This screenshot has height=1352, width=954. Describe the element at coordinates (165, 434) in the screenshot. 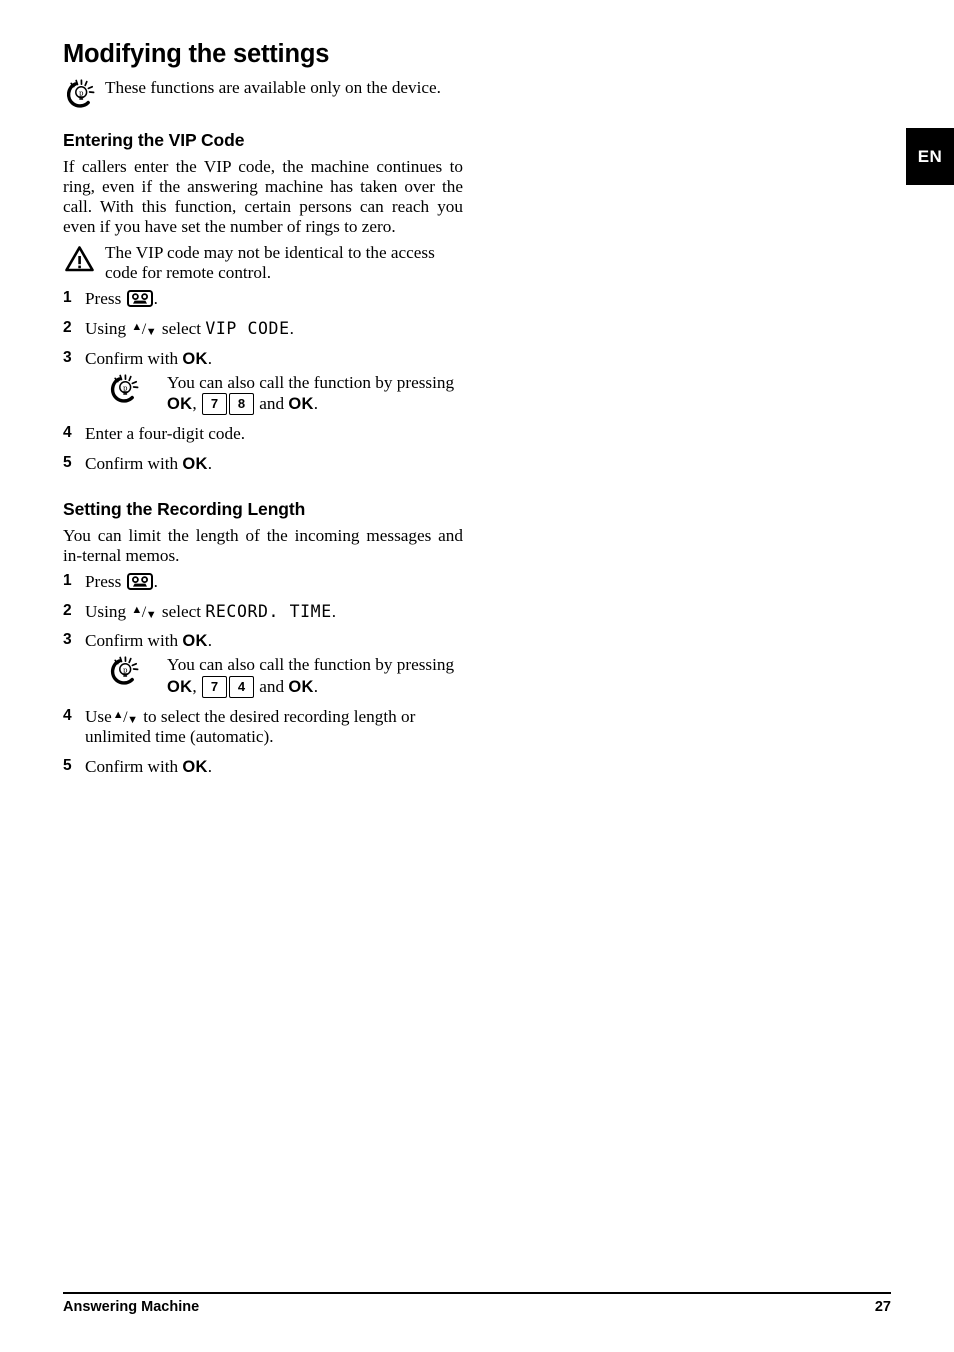

I see `step-text: Enter a four-digit code.` at that location.